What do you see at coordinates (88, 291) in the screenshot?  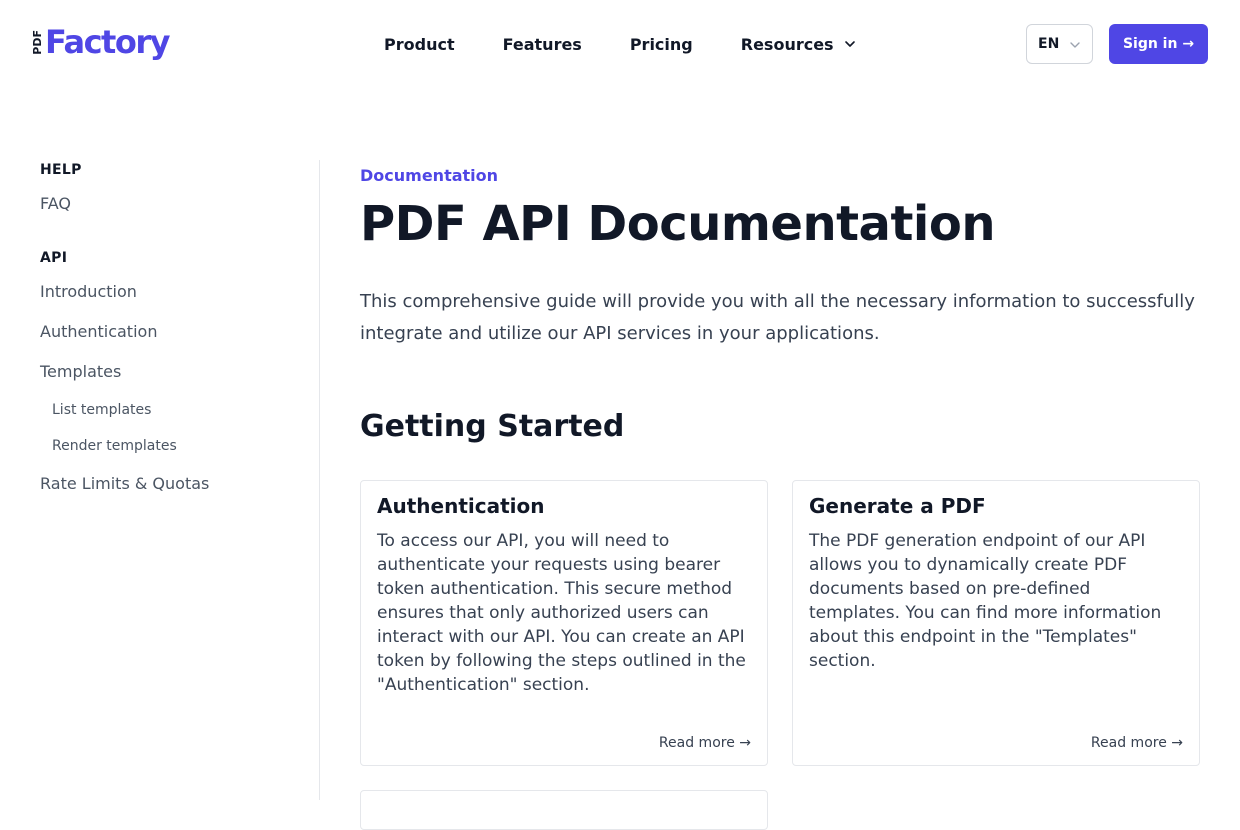 I see `sidebar-item-introduction: Introduction` at bounding box center [88, 291].